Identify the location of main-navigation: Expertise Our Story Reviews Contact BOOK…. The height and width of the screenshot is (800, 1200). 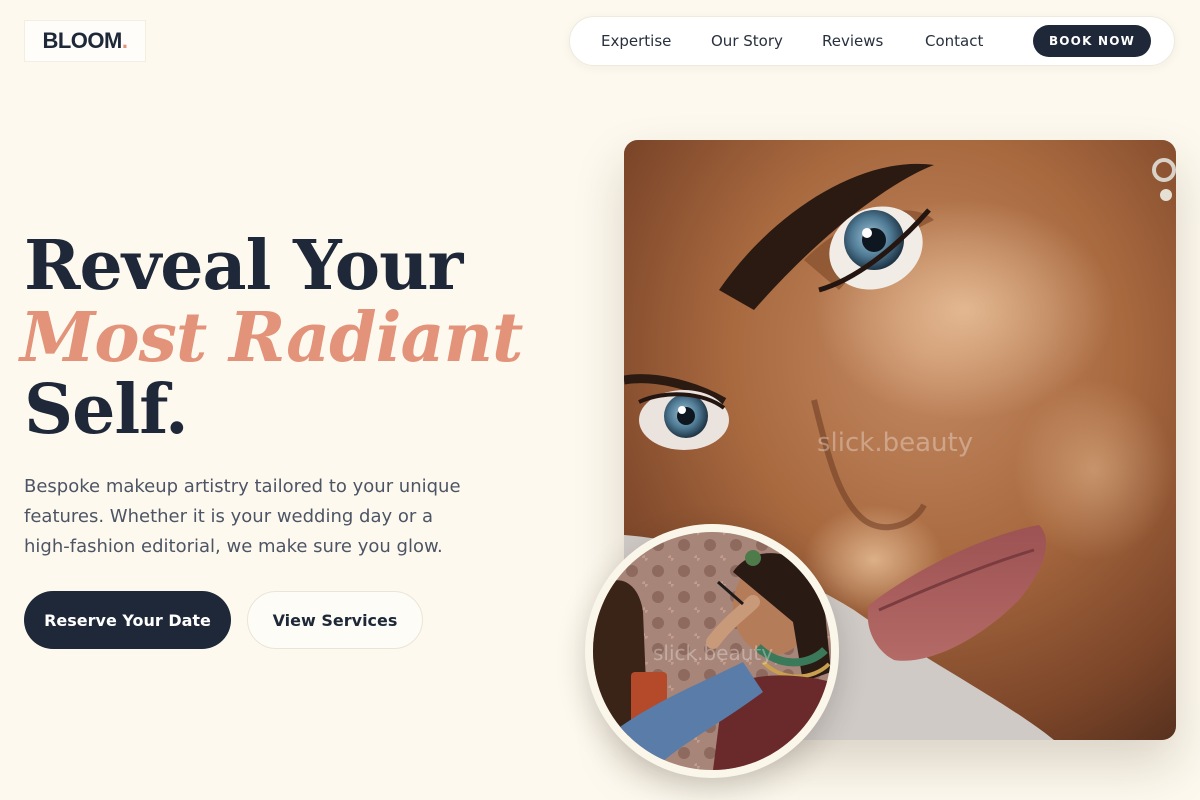
(872, 41).